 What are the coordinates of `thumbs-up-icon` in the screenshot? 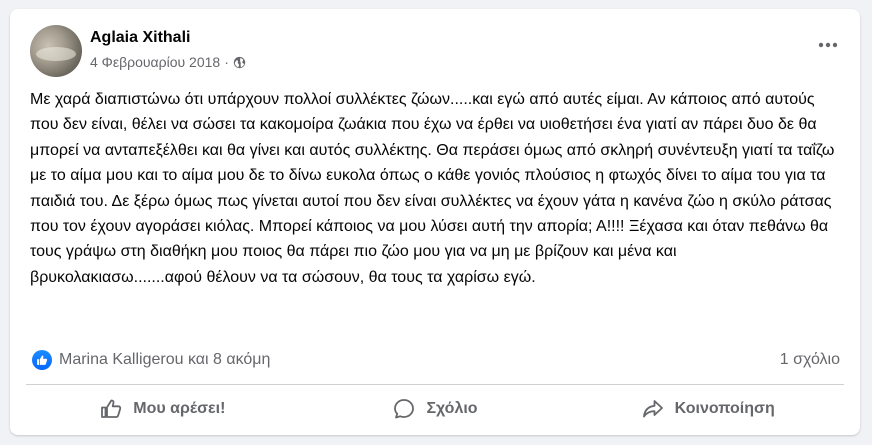 It's located at (111, 408).